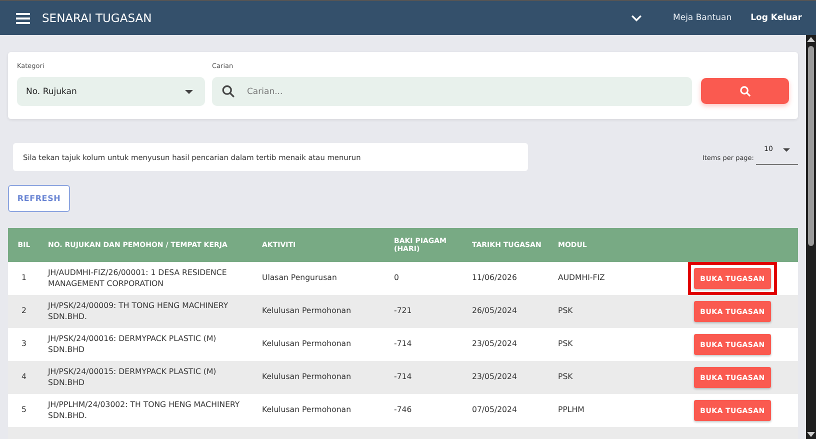  Describe the element at coordinates (702, 18) in the screenshot. I see `header-link: Meja Bantuan` at that location.